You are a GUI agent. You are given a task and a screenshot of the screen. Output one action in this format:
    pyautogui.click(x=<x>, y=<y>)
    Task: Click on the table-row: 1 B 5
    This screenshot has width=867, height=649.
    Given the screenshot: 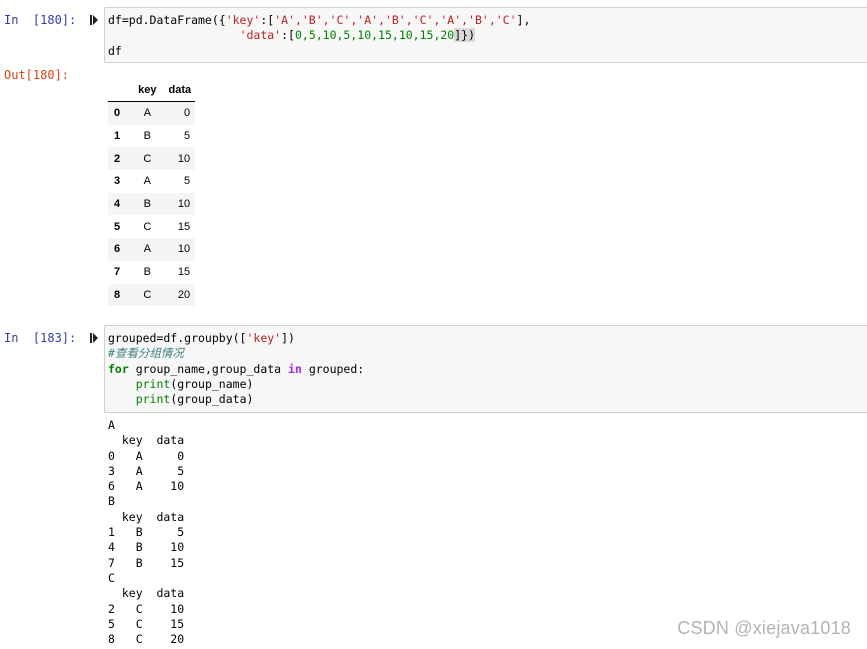 What is the action you would take?
    pyautogui.click(x=151, y=136)
    